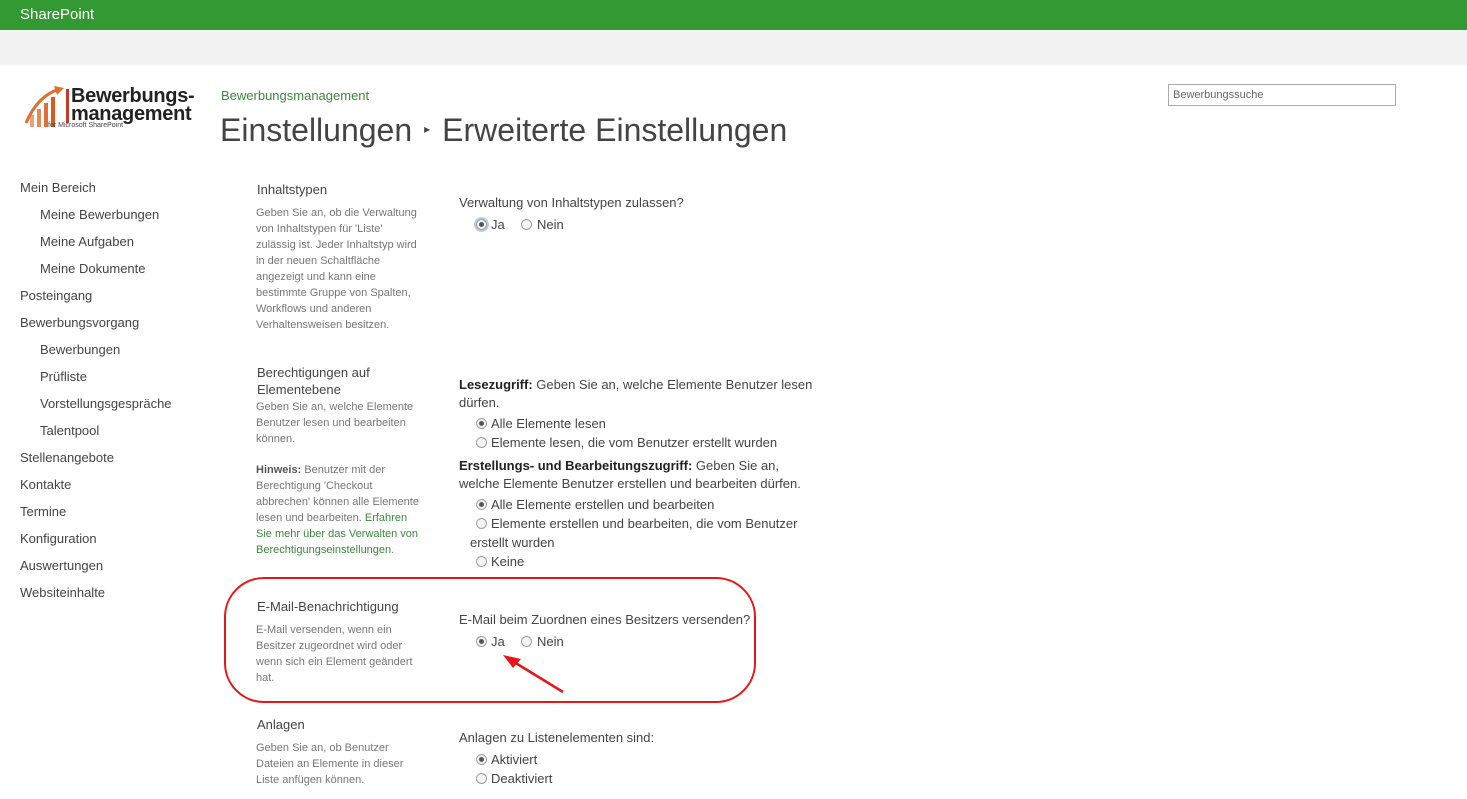 The height and width of the screenshot is (799, 1467). Describe the element at coordinates (45, 484) in the screenshot. I see `nav-item-kontakte: Kontakte` at that location.